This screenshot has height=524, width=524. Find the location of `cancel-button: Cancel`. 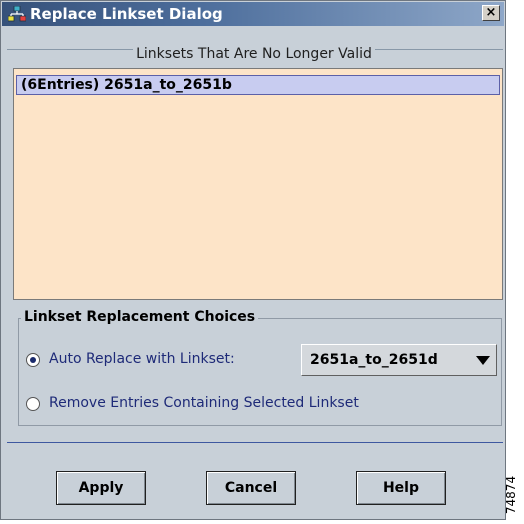

cancel-button: Cancel is located at coordinates (251, 488).